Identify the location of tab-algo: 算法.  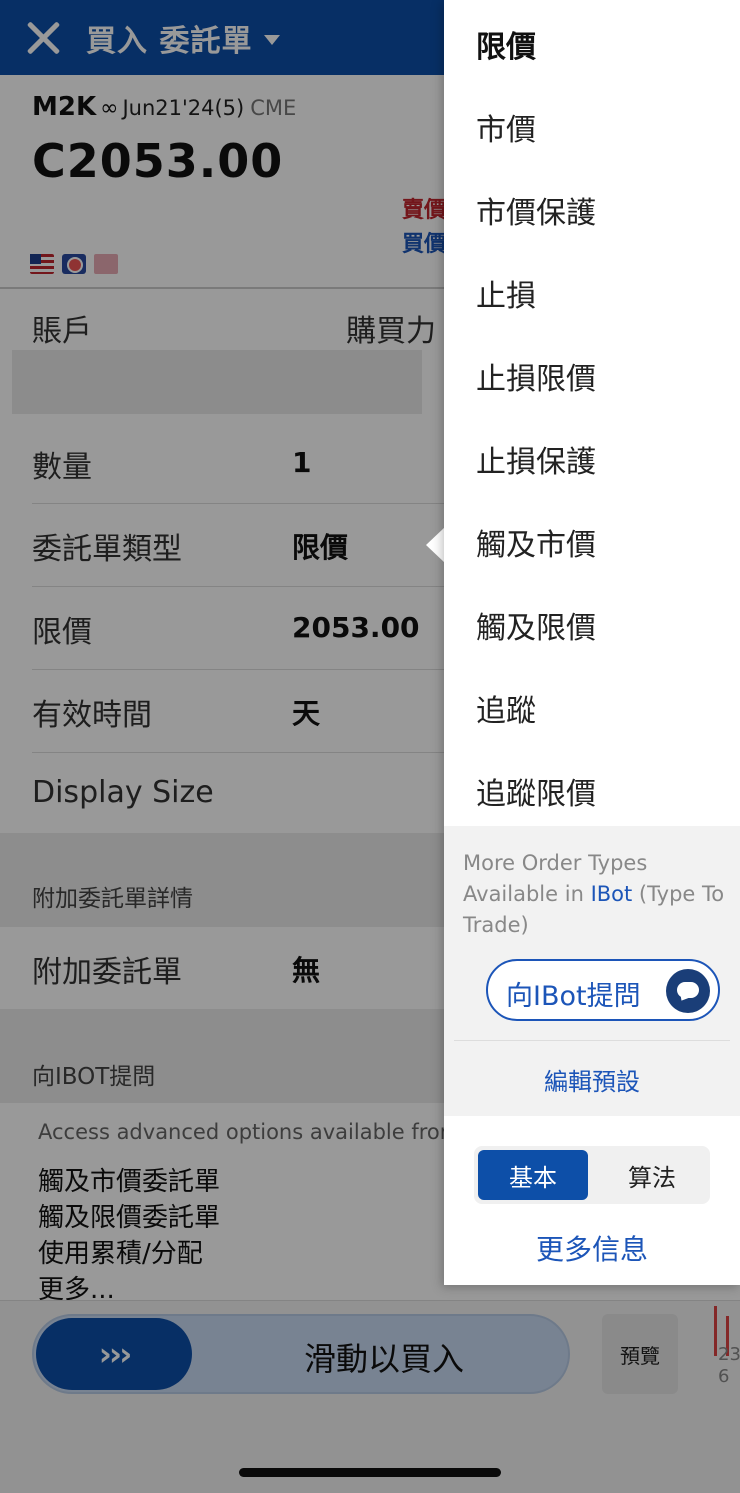
(652, 1175).